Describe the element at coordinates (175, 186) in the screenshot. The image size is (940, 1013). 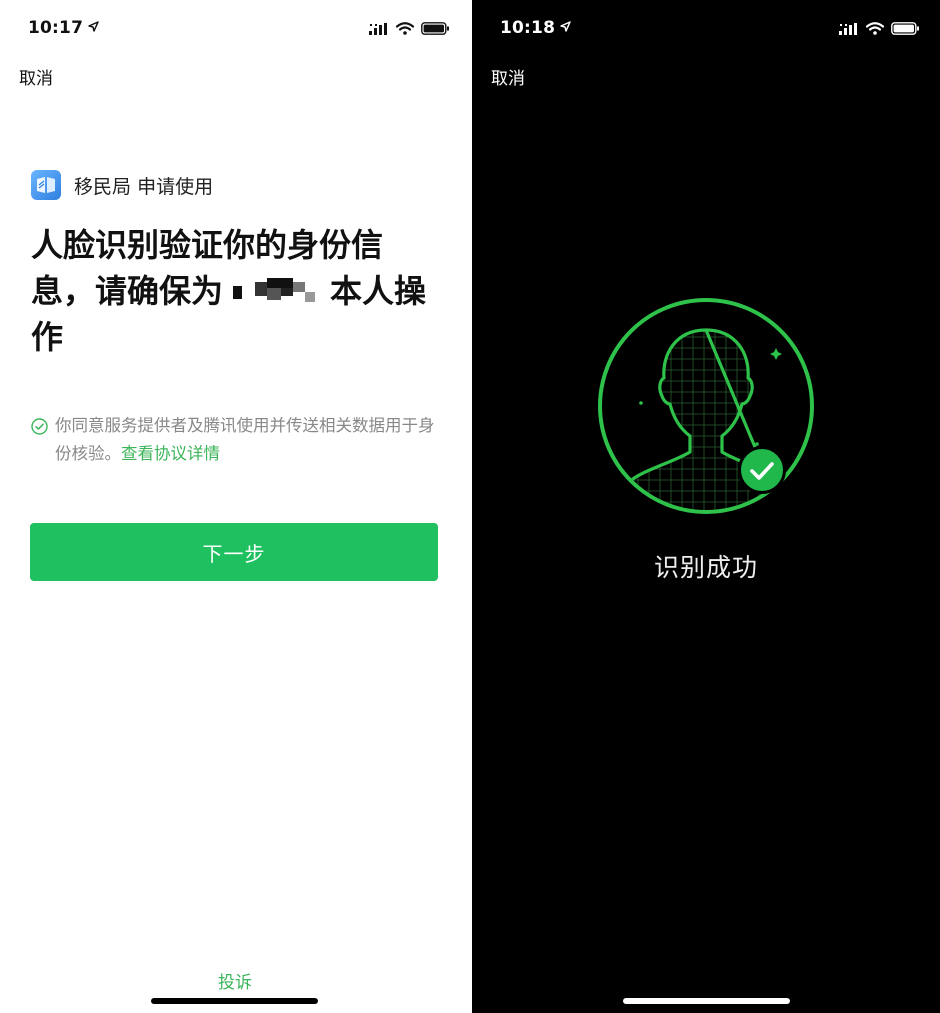
I see `app-action: 申请使用` at that location.